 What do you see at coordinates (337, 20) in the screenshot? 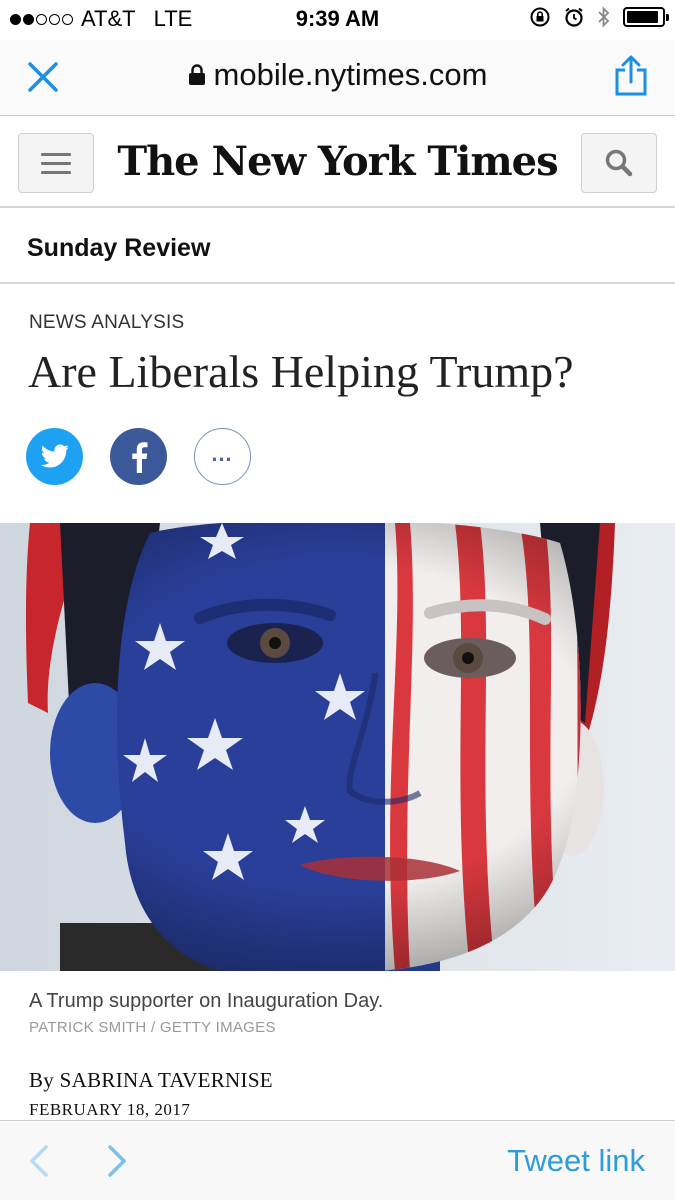
I see `status-bar: AT&T LTE 9:39 AM` at bounding box center [337, 20].